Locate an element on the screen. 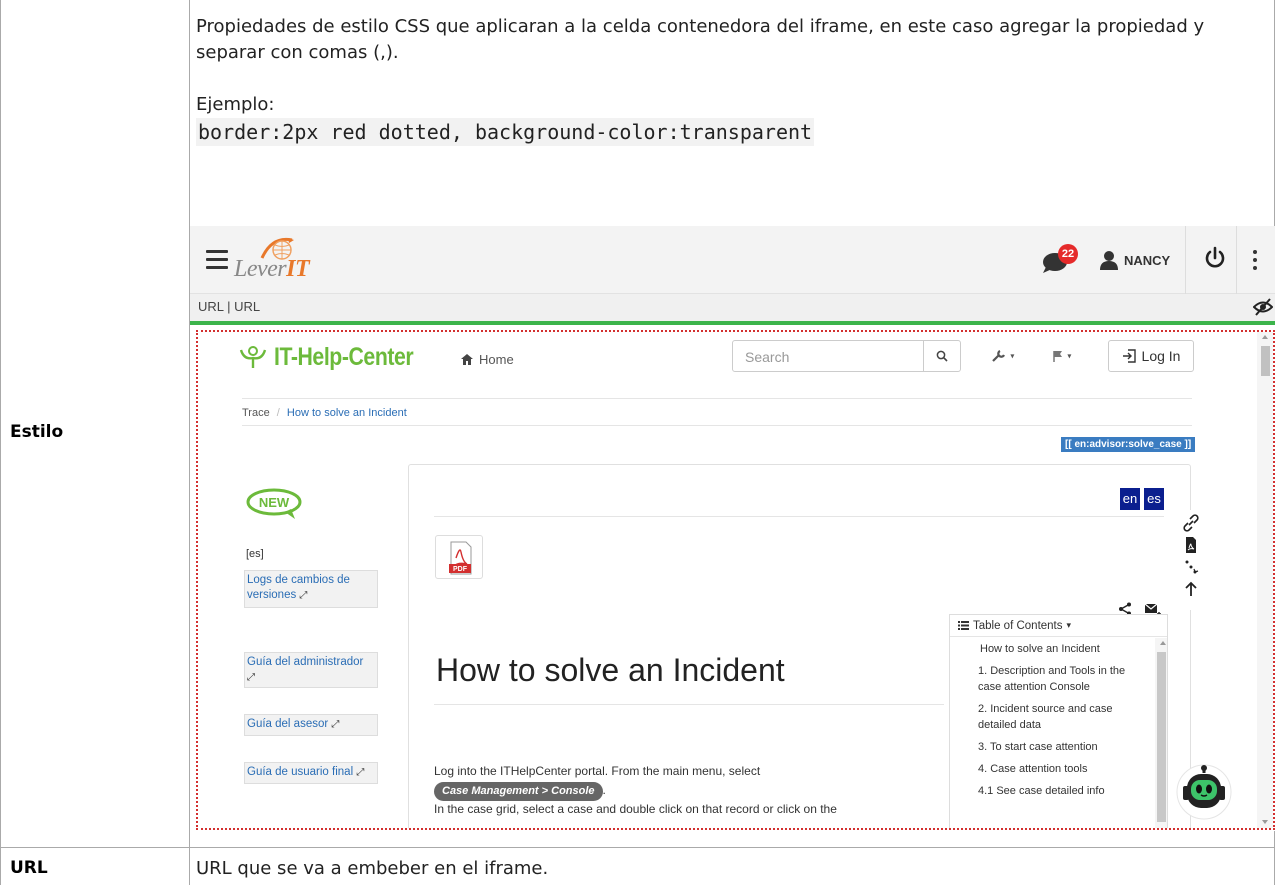  login-button: Log In is located at coordinates (1151, 356).